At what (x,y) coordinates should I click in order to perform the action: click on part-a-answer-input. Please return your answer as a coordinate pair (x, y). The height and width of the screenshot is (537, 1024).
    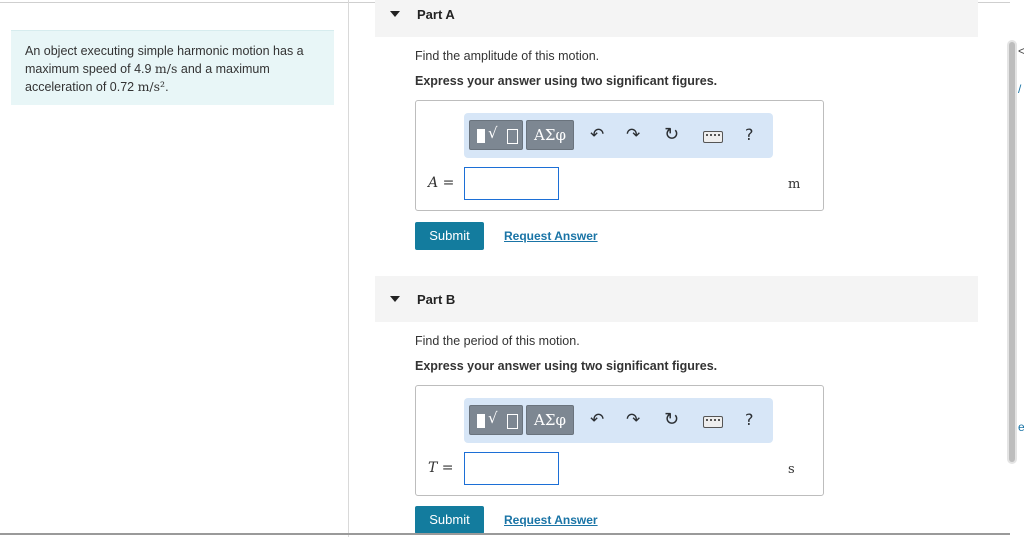
    Looking at the image, I should click on (511, 183).